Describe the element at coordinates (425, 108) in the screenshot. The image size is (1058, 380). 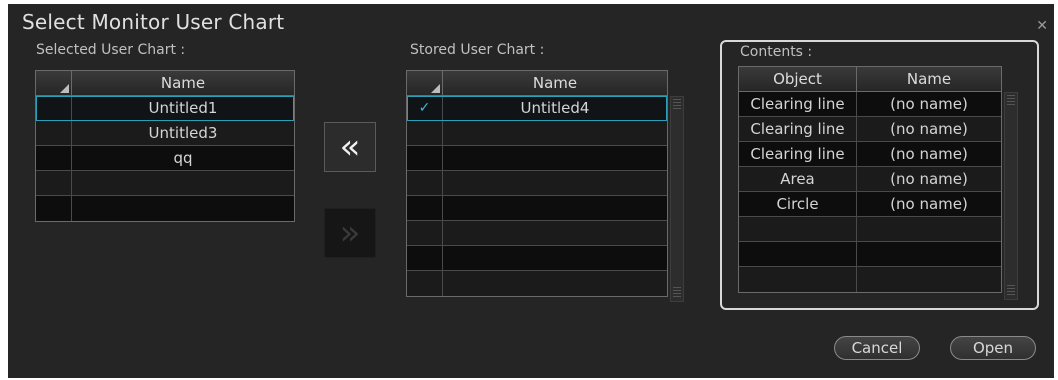
I see `checkmark-icon: ✓` at that location.